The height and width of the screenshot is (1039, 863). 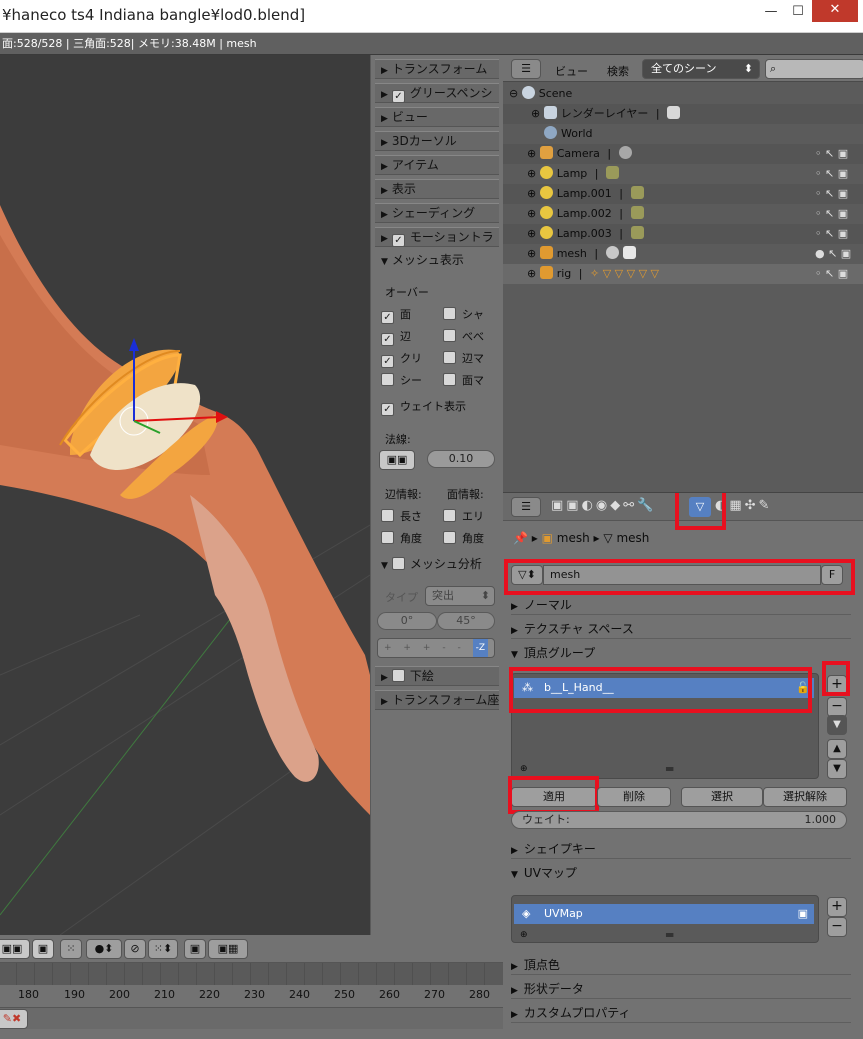 I want to click on normal-size-field: 0.10, so click(x=461, y=459).